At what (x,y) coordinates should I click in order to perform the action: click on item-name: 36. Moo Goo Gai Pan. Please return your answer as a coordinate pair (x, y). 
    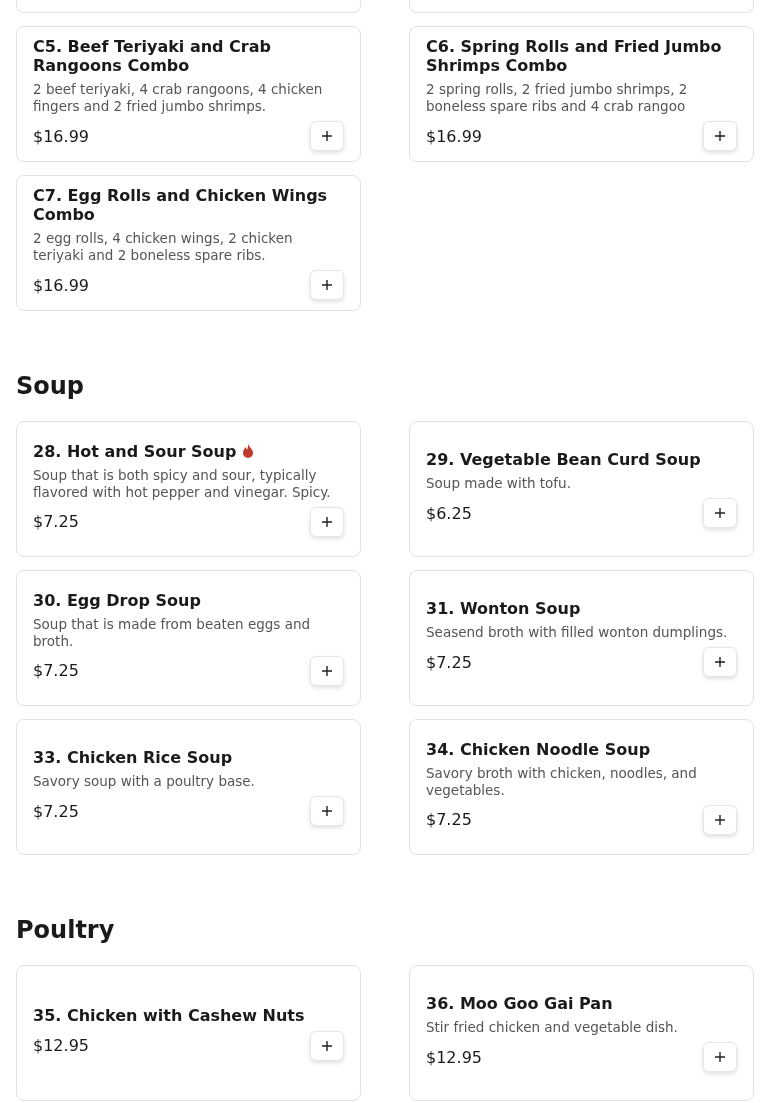
    Looking at the image, I should click on (519, 1003).